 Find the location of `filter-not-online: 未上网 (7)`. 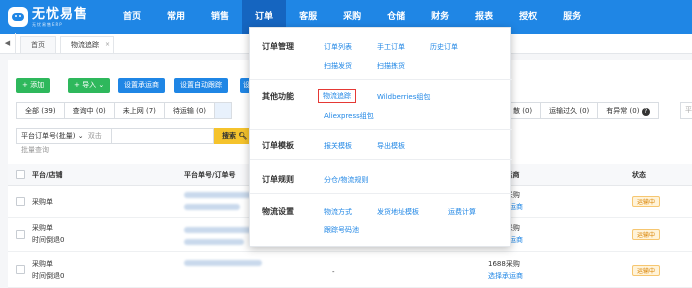

filter-not-online: 未上网 (7) is located at coordinates (139, 110).